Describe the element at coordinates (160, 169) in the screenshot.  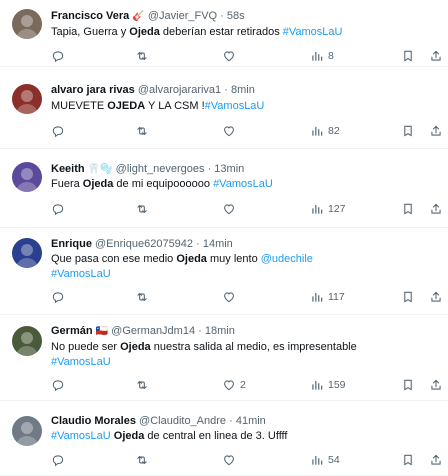
I see `user-handle: @light_nevergoes` at that location.